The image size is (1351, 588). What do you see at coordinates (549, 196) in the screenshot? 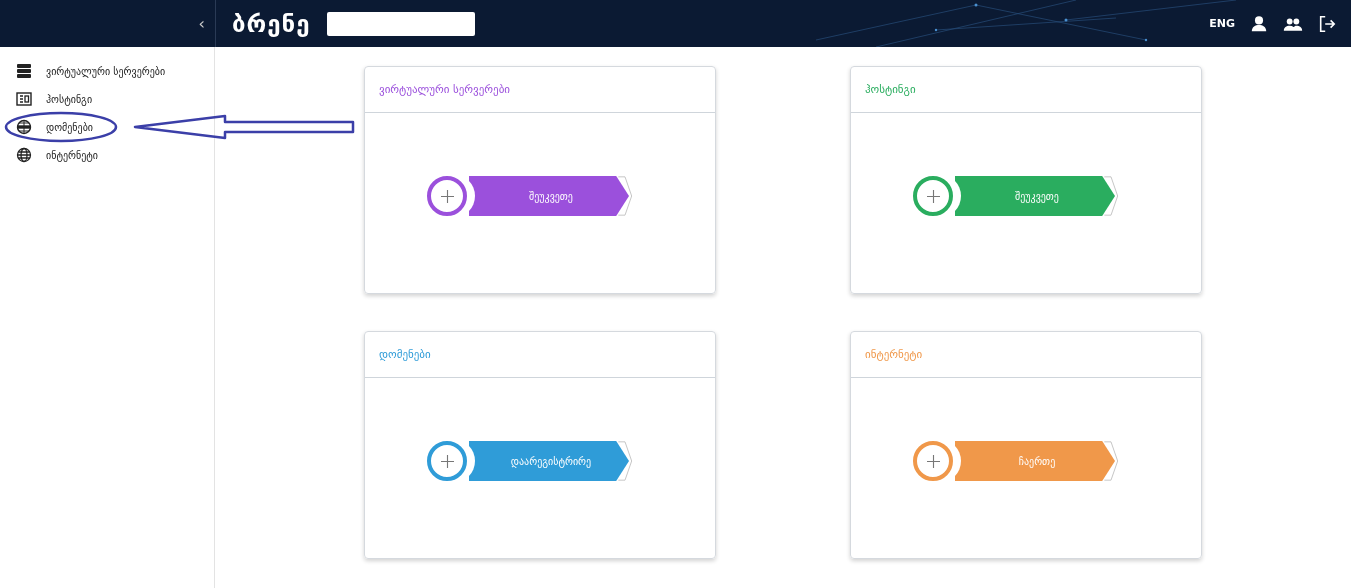
I see `action-button: შეუკვეთე` at bounding box center [549, 196].